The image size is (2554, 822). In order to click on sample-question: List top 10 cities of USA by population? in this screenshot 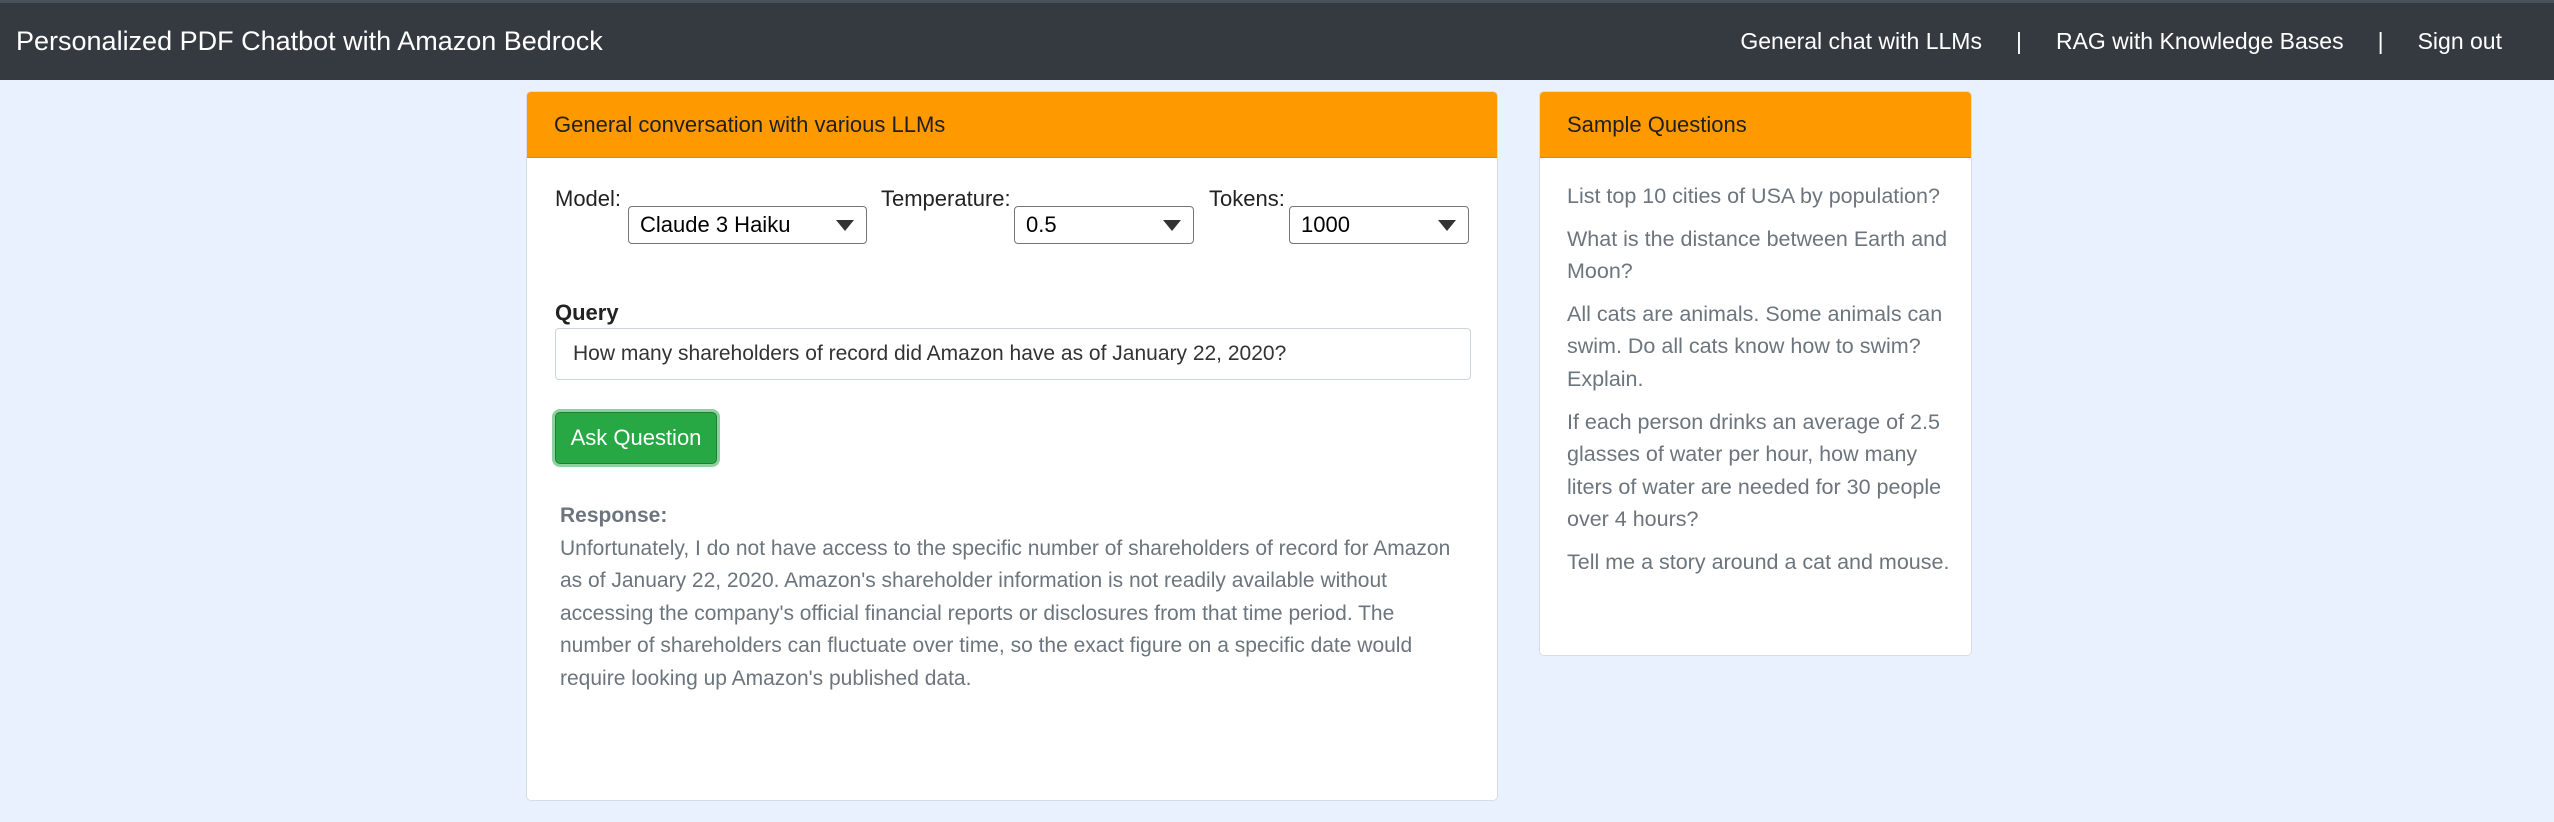, I will do `click(1763, 196)`.